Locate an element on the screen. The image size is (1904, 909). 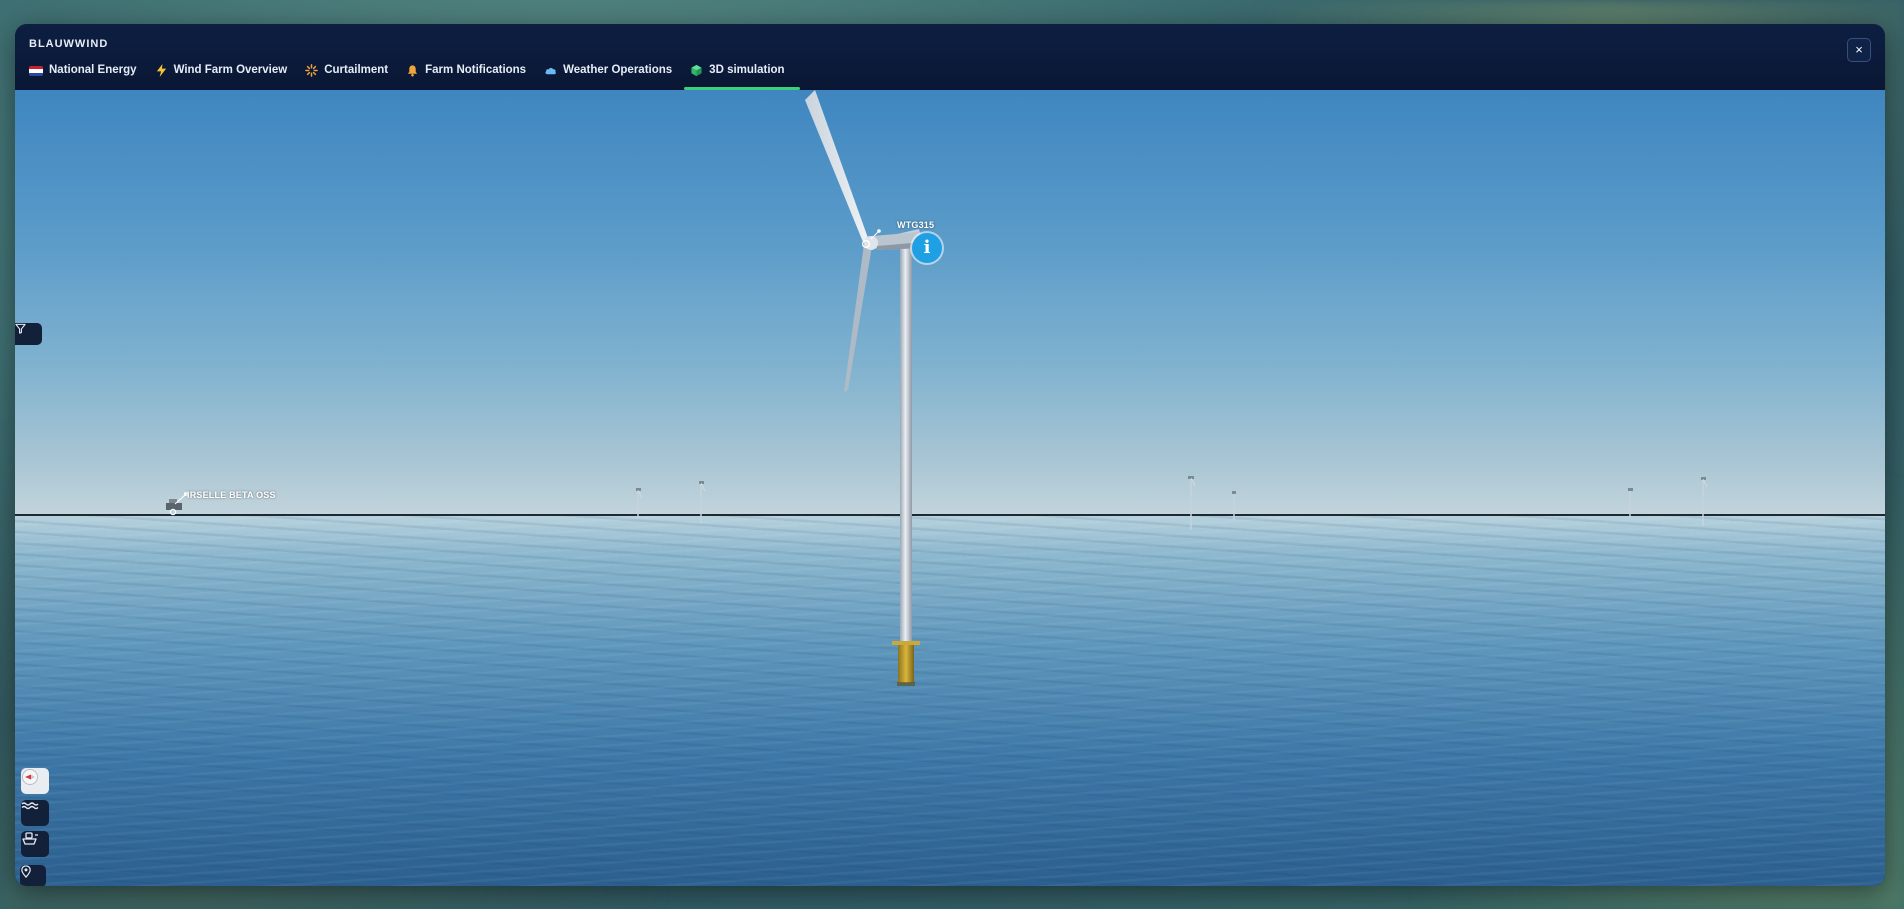
tab-label: Curtailment is located at coordinates (356, 70).